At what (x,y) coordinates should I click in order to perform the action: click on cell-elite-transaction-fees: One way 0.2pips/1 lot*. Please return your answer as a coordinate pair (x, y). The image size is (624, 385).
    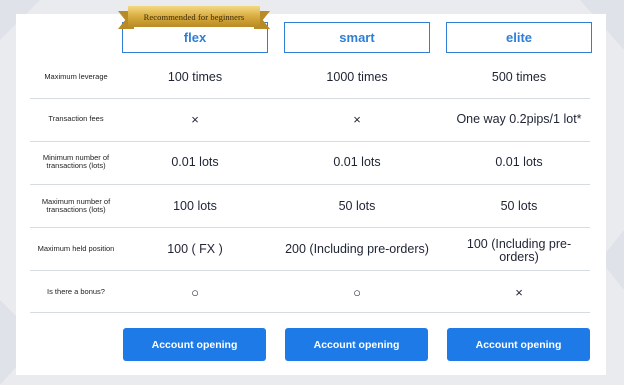
    Looking at the image, I should click on (519, 118).